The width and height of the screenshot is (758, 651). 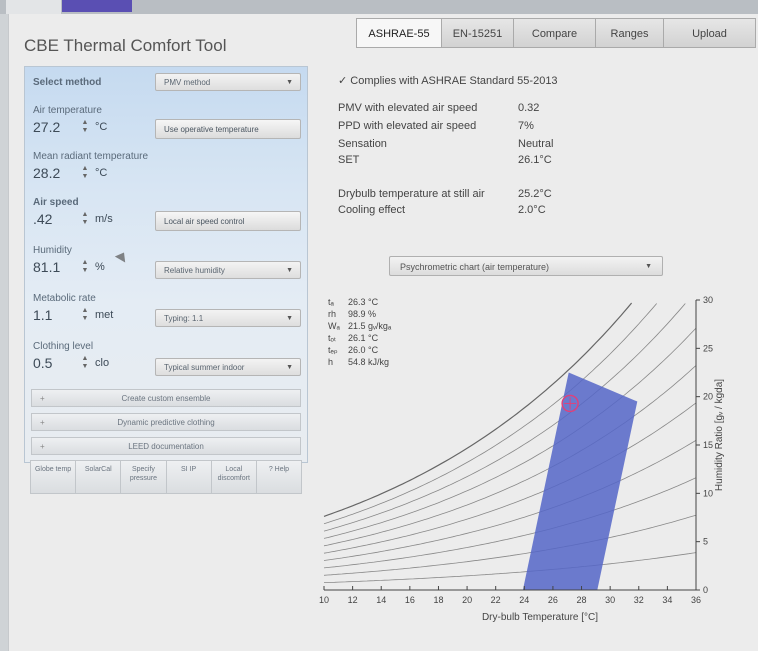 What do you see at coordinates (42, 363) in the screenshot?
I see `clothing-level-input: 0.5` at bounding box center [42, 363].